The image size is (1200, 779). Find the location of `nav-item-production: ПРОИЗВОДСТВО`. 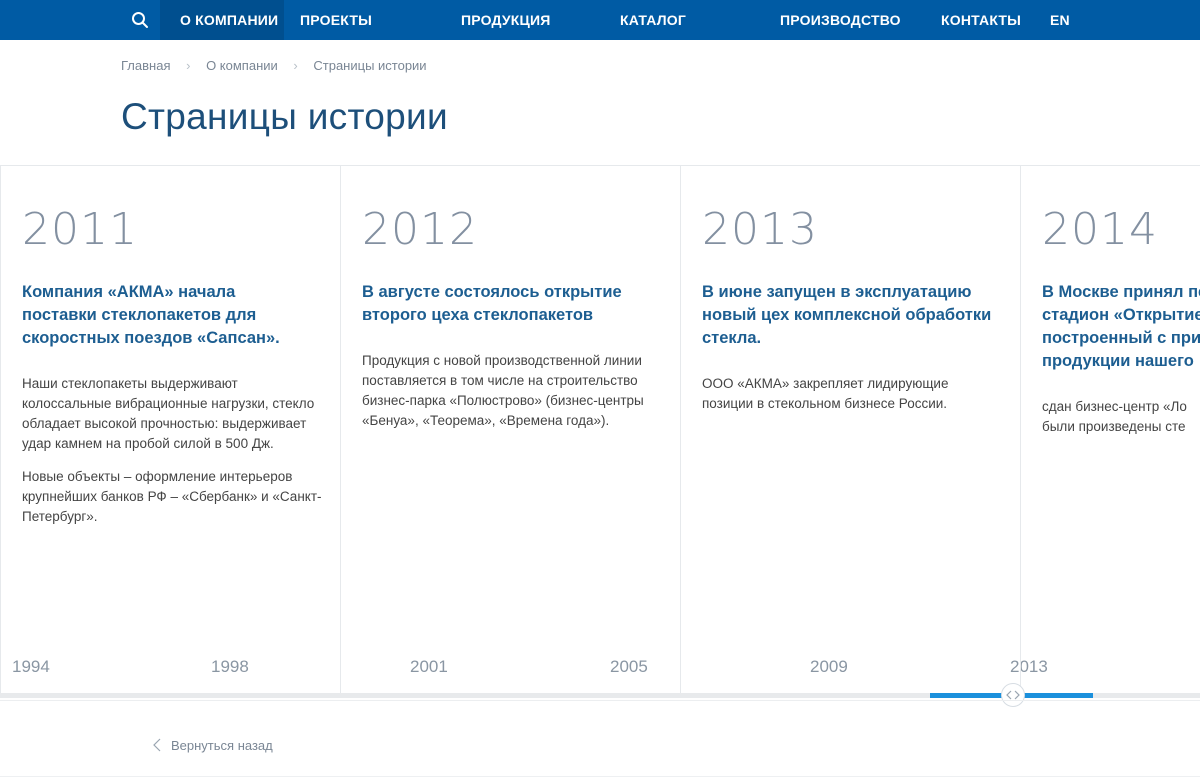

nav-item-production: ПРОИЗВОДСТВО is located at coordinates (840, 20).